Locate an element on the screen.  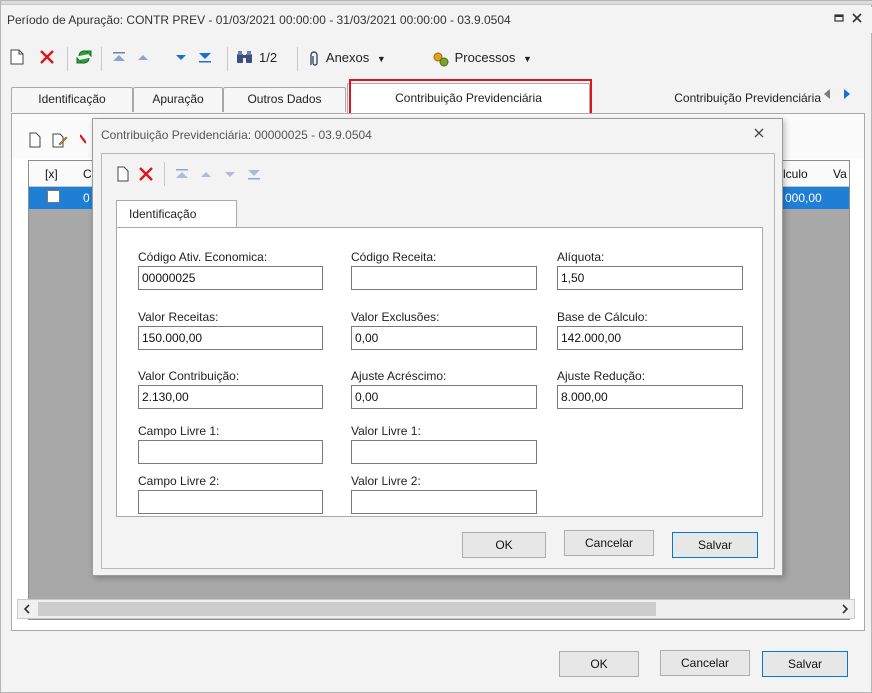
valor-livre1-label: Valor Livre 1: is located at coordinates (386, 431).